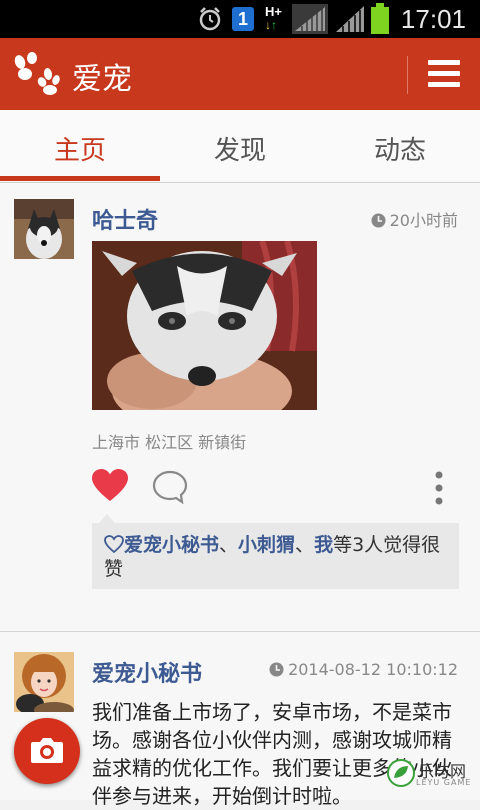 The width and height of the screenshot is (480, 810). What do you see at coordinates (431, 774) in the screenshot?
I see `watermark-logo: 乐与网 LEYU GAME` at bounding box center [431, 774].